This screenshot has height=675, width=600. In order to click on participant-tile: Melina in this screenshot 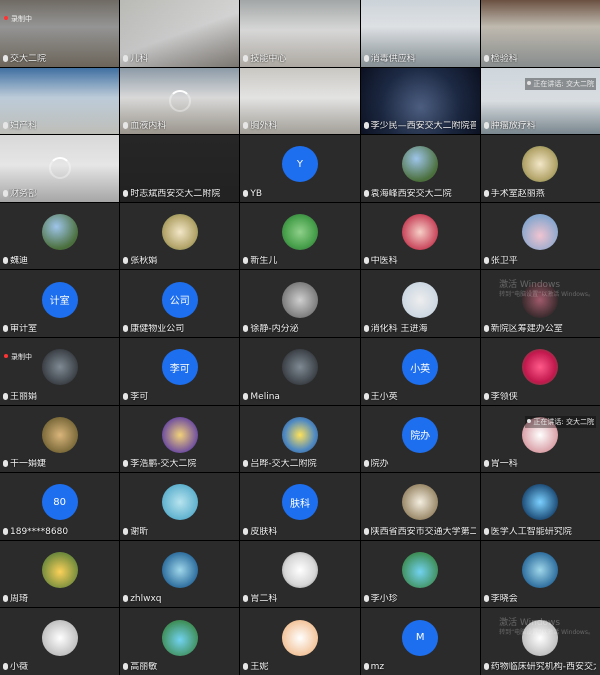, I will do `click(300, 371)`.